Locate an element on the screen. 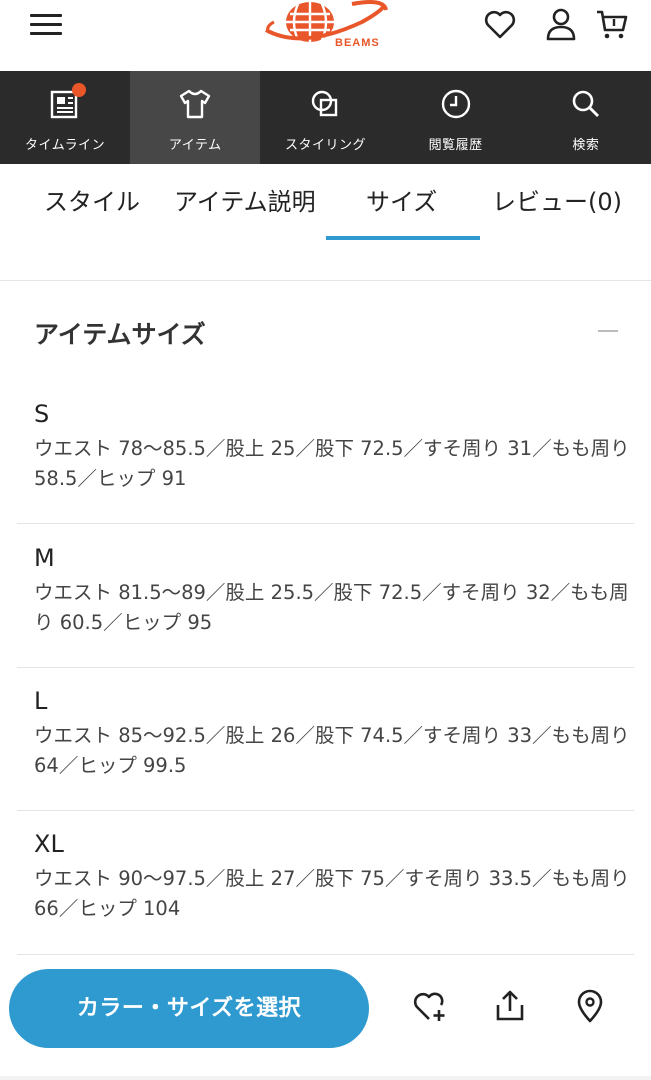  nav-label: アイテム is located at coordinates (195, 145).